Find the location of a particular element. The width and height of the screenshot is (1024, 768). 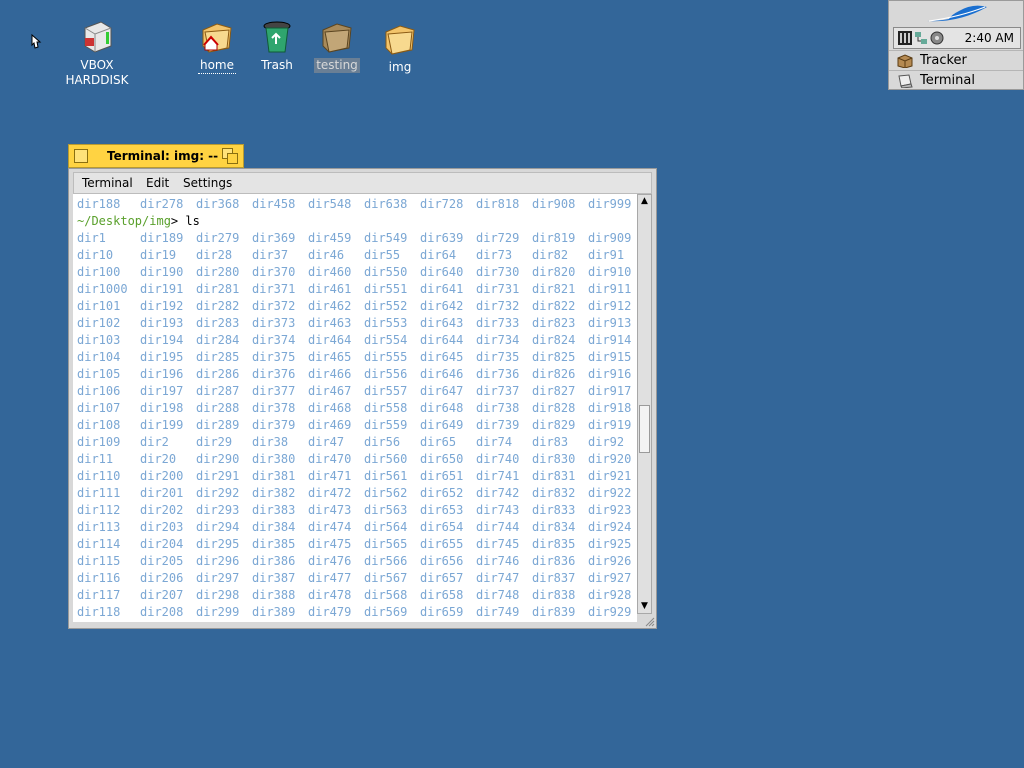

folder-icon is located at coordinates (400, 39).